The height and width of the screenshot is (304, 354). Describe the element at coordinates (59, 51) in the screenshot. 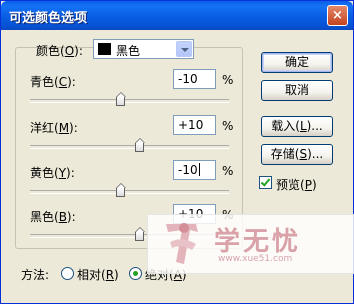

I see `colors-label: 颜色(O):` at that location.